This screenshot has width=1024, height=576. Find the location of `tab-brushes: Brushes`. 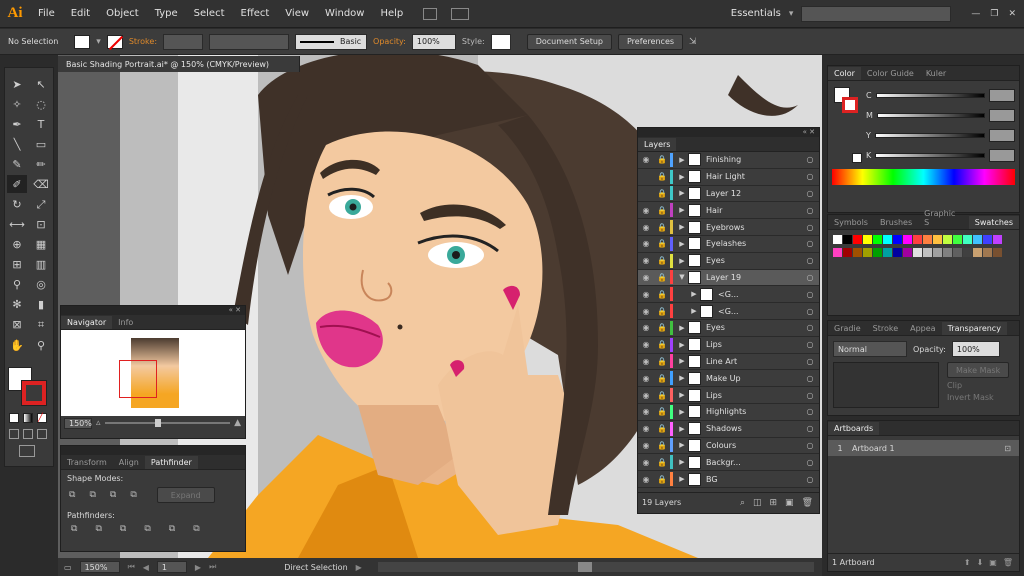

tab-brushes: Brushes is located at coordinates (896, 222).